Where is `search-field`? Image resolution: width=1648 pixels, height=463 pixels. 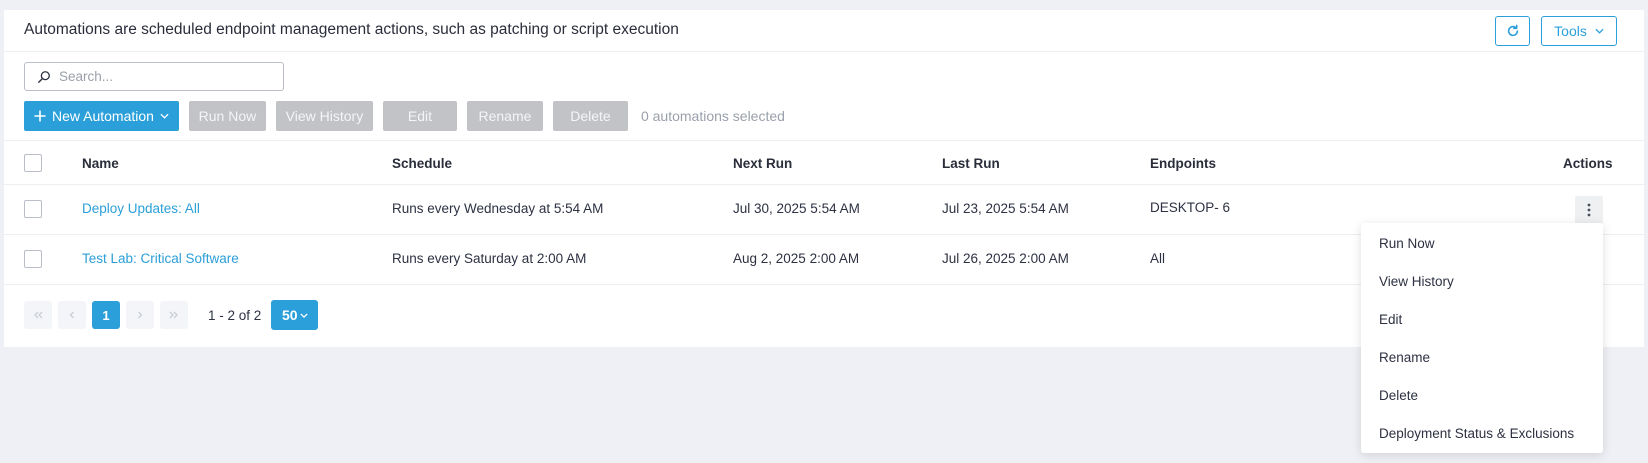 search-field is located at coordinates (154, 76).